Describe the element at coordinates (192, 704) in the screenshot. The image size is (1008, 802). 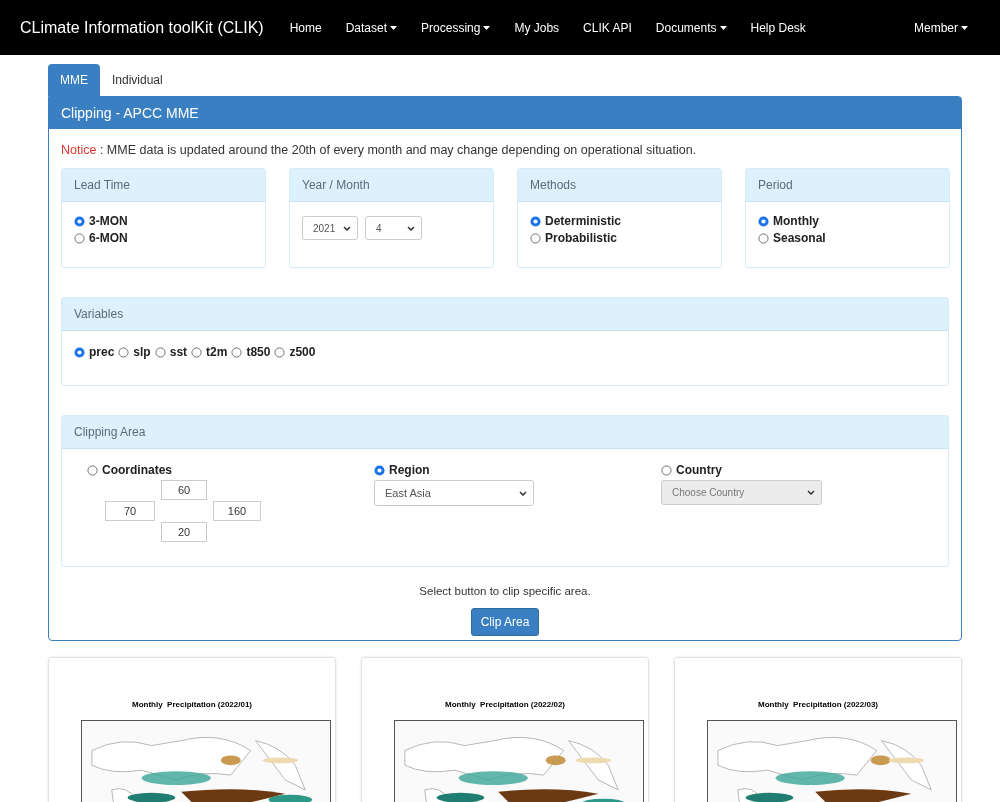
I see `map-title: Monthly Precipitation (2022/01)` at that location.